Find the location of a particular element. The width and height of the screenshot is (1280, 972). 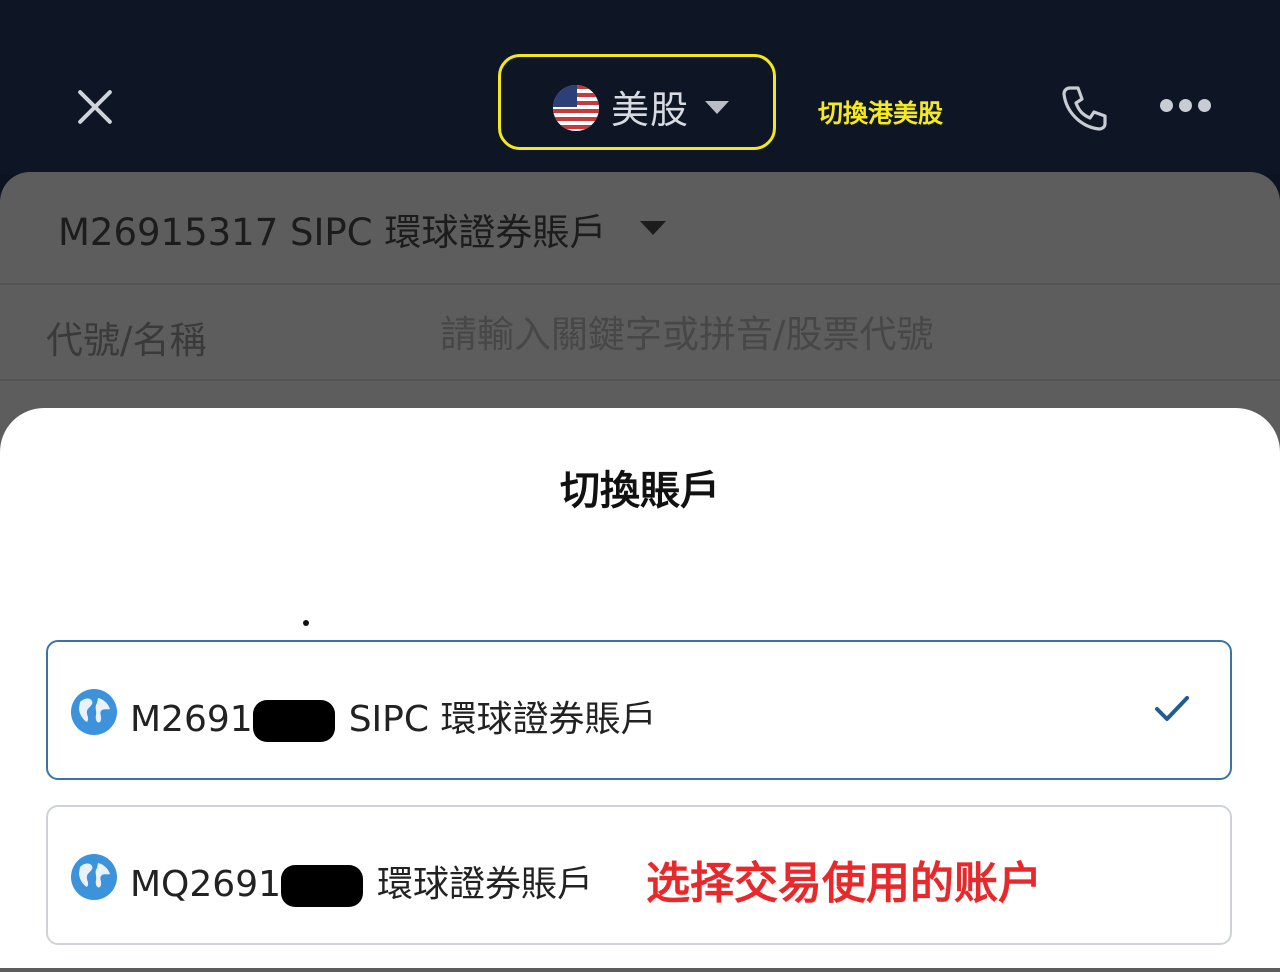

account-option-label: MQ2691 環球證券賬戶 is located at coordinates (362, 885).